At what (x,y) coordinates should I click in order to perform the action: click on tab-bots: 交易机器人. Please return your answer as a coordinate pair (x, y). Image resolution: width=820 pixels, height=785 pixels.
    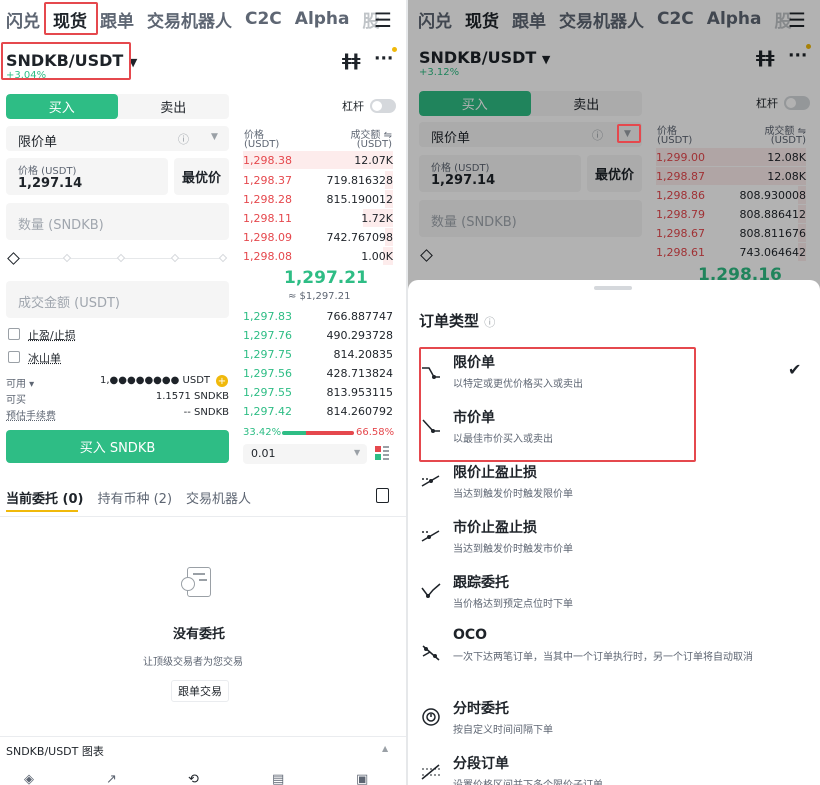
    Looking at the image, I should click on (218, 497).